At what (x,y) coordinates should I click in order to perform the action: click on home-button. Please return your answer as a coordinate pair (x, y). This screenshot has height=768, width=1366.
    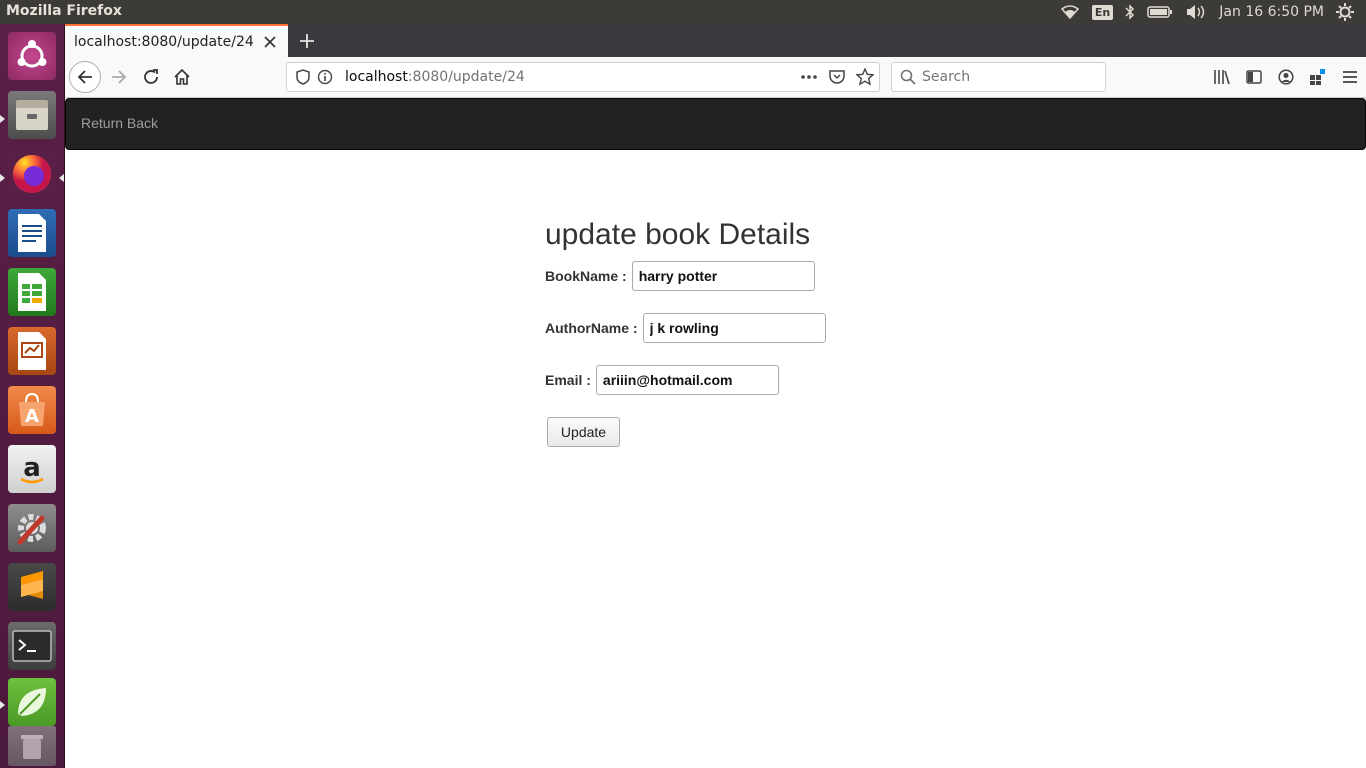
    Looking at the image, I should click on (182, 77).